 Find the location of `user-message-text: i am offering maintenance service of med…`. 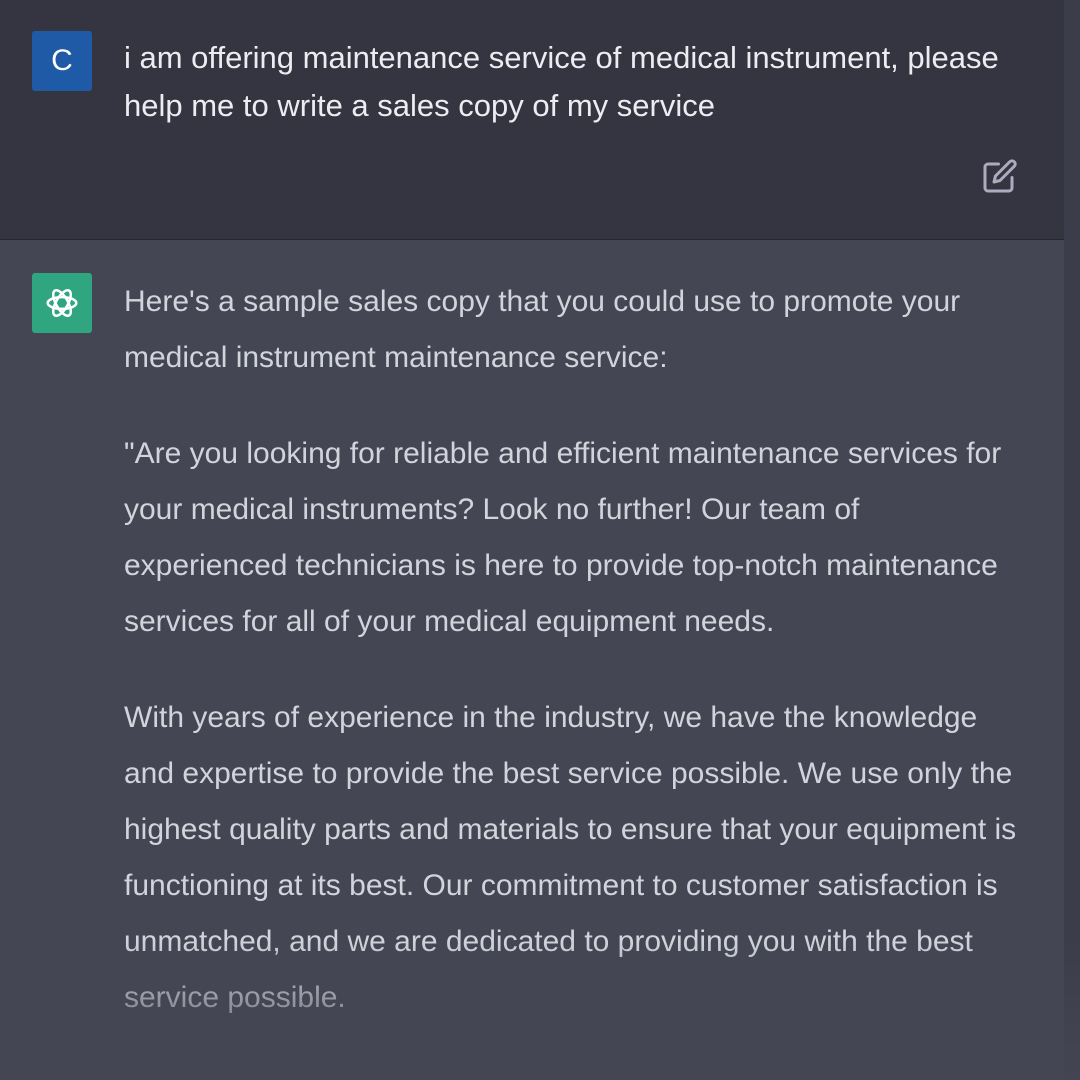

user-message-text: i am offering maintenance service of med… is located at coordinates (561, 81).